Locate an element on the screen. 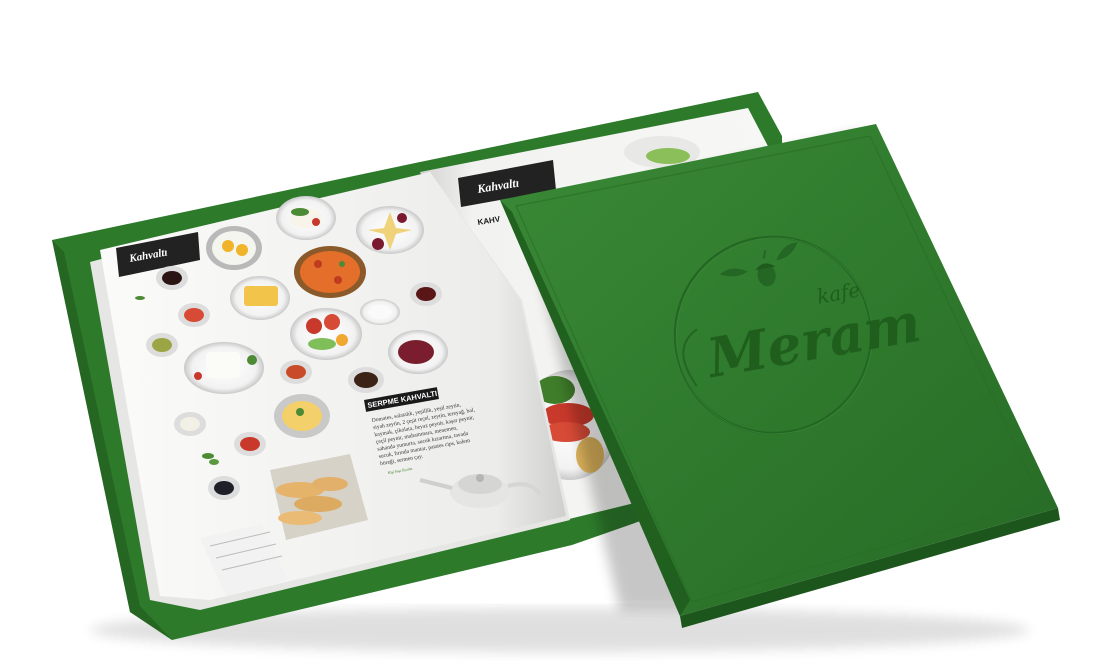  white-cheese-plate is located at coordinates (224, 368).